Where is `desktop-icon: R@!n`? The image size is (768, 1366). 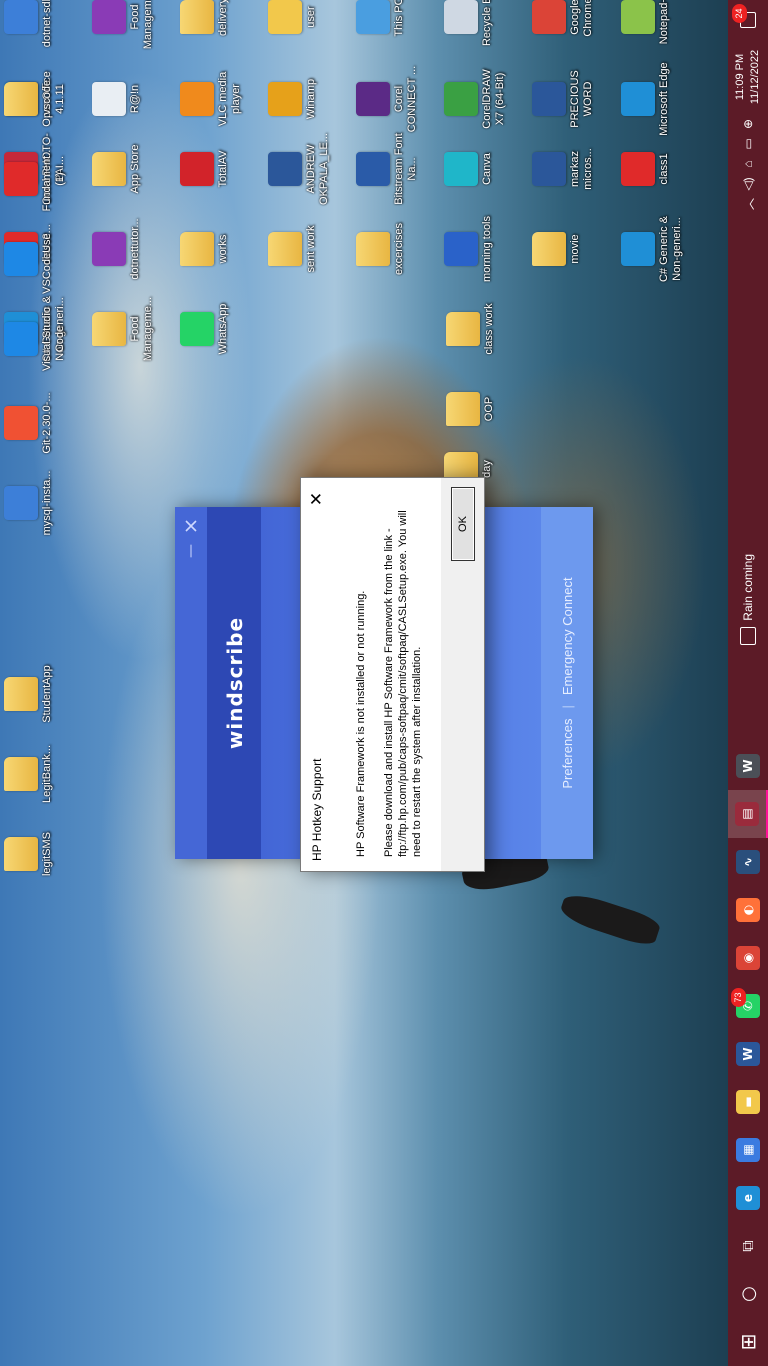 desktop-icon: R@!n is located at coordinates (117, 99).